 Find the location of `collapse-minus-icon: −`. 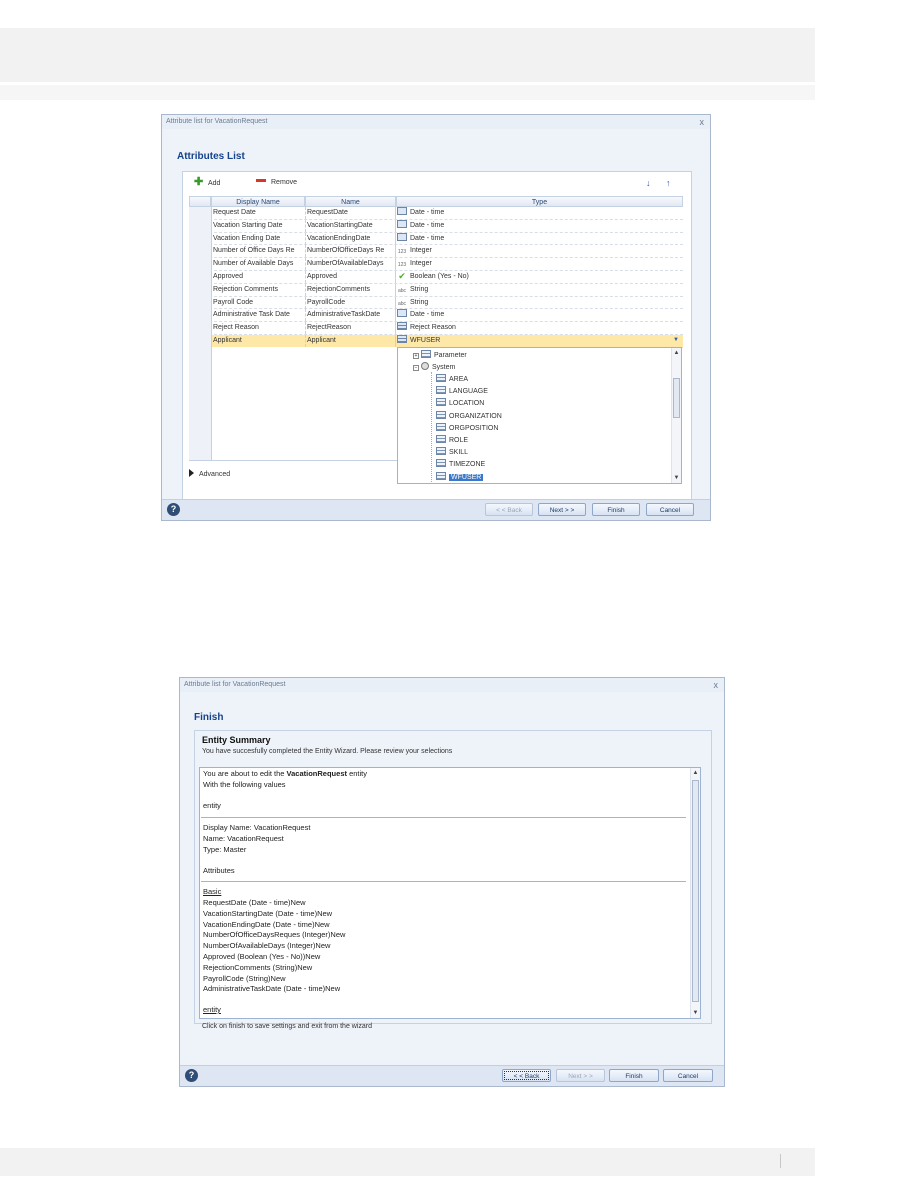

collapse-minus-icon: − is located at coordinates (416, 368).